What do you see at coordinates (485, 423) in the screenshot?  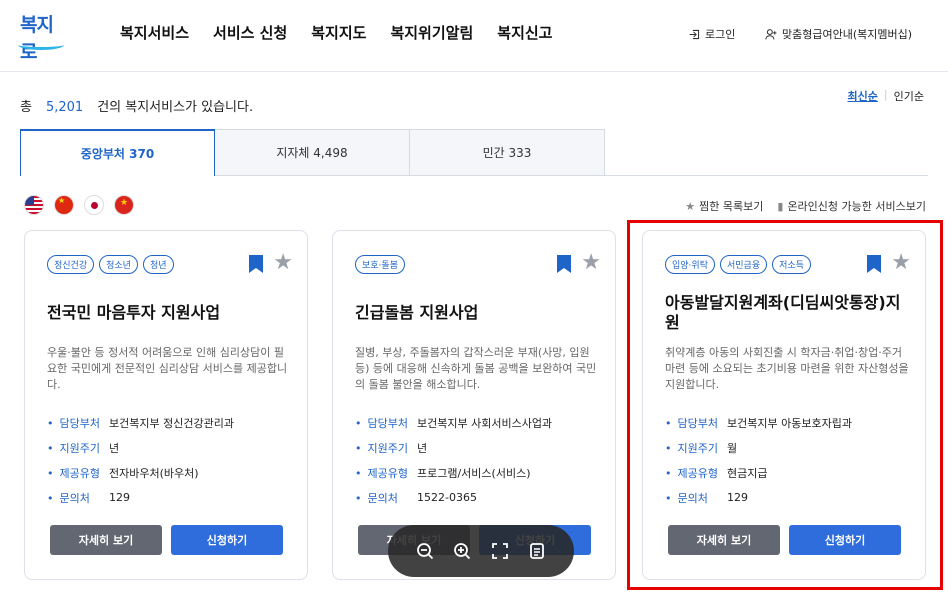 I see `info-value-dept: 보건복지부 사회서비스사업과` at bounding box center [485, 423].